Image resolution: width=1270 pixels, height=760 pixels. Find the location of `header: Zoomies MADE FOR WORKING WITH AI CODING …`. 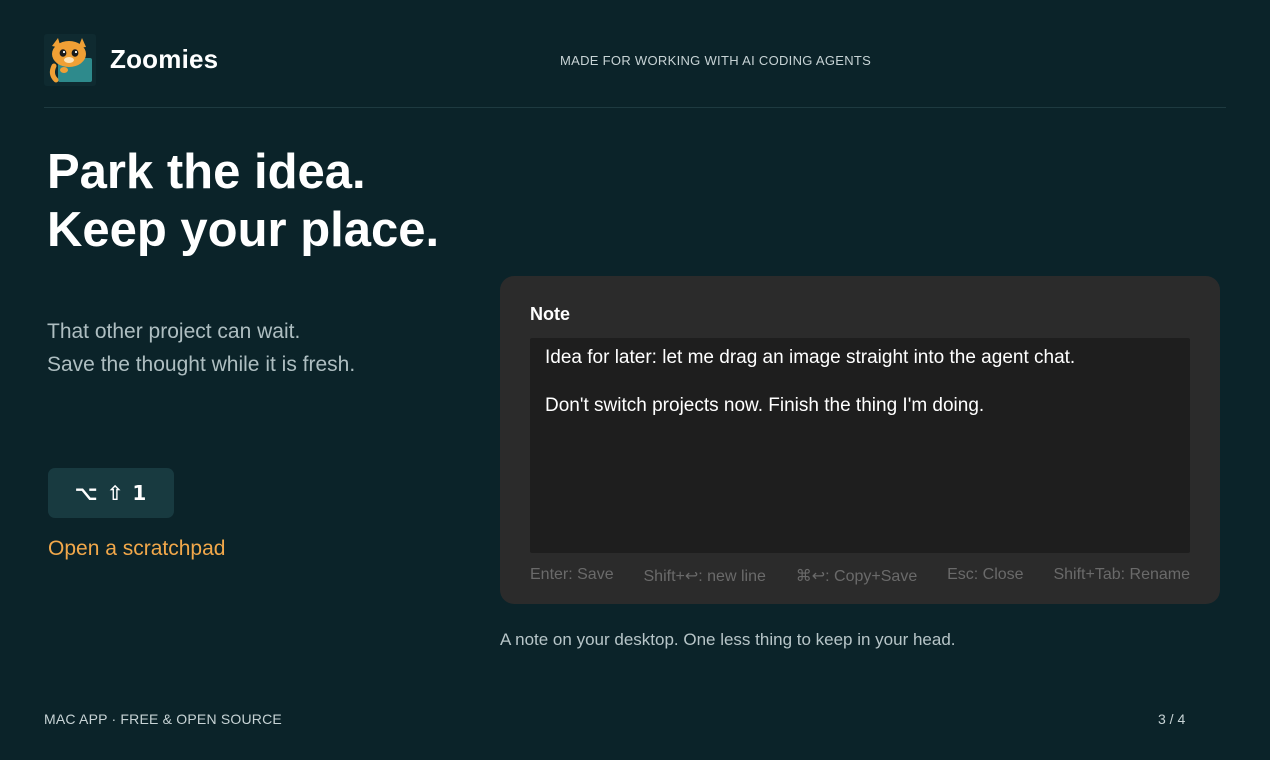

header: Zoomies MADE FOR WORKING WITH AI CODING … is located at coordinates (635, 71).